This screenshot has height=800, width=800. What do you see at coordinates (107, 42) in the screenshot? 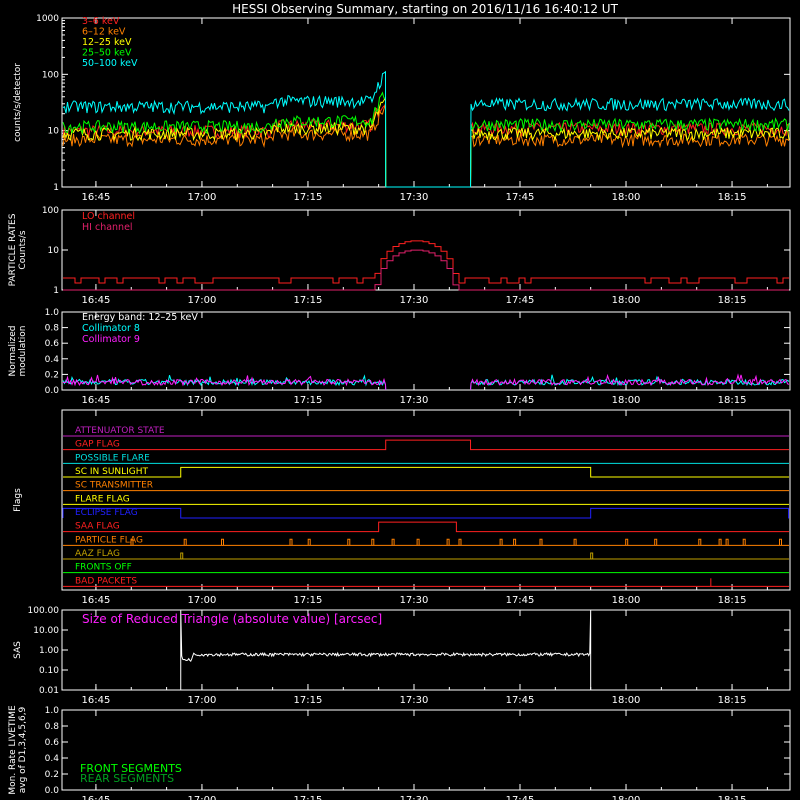
I see `legend-entry: 12–25 keV` at bounding box center [107, 42].